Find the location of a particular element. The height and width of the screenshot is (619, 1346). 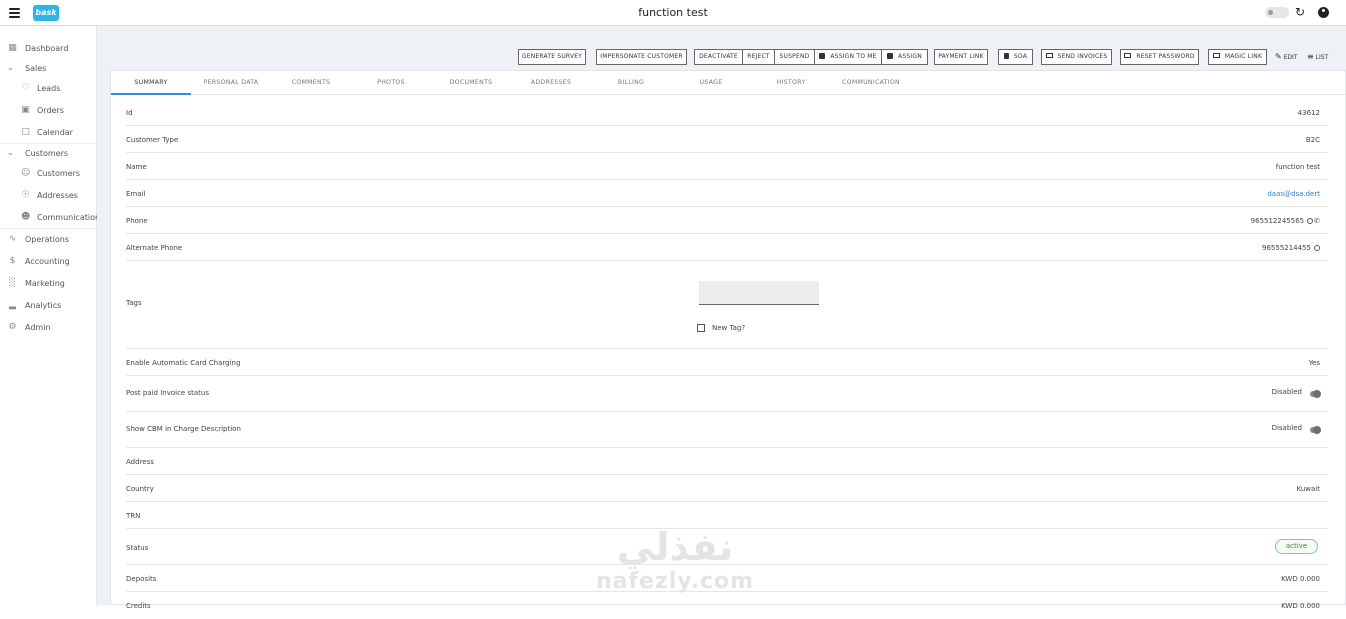

tab-communication: COMMUNICATION is located at coordinates (871, 83).